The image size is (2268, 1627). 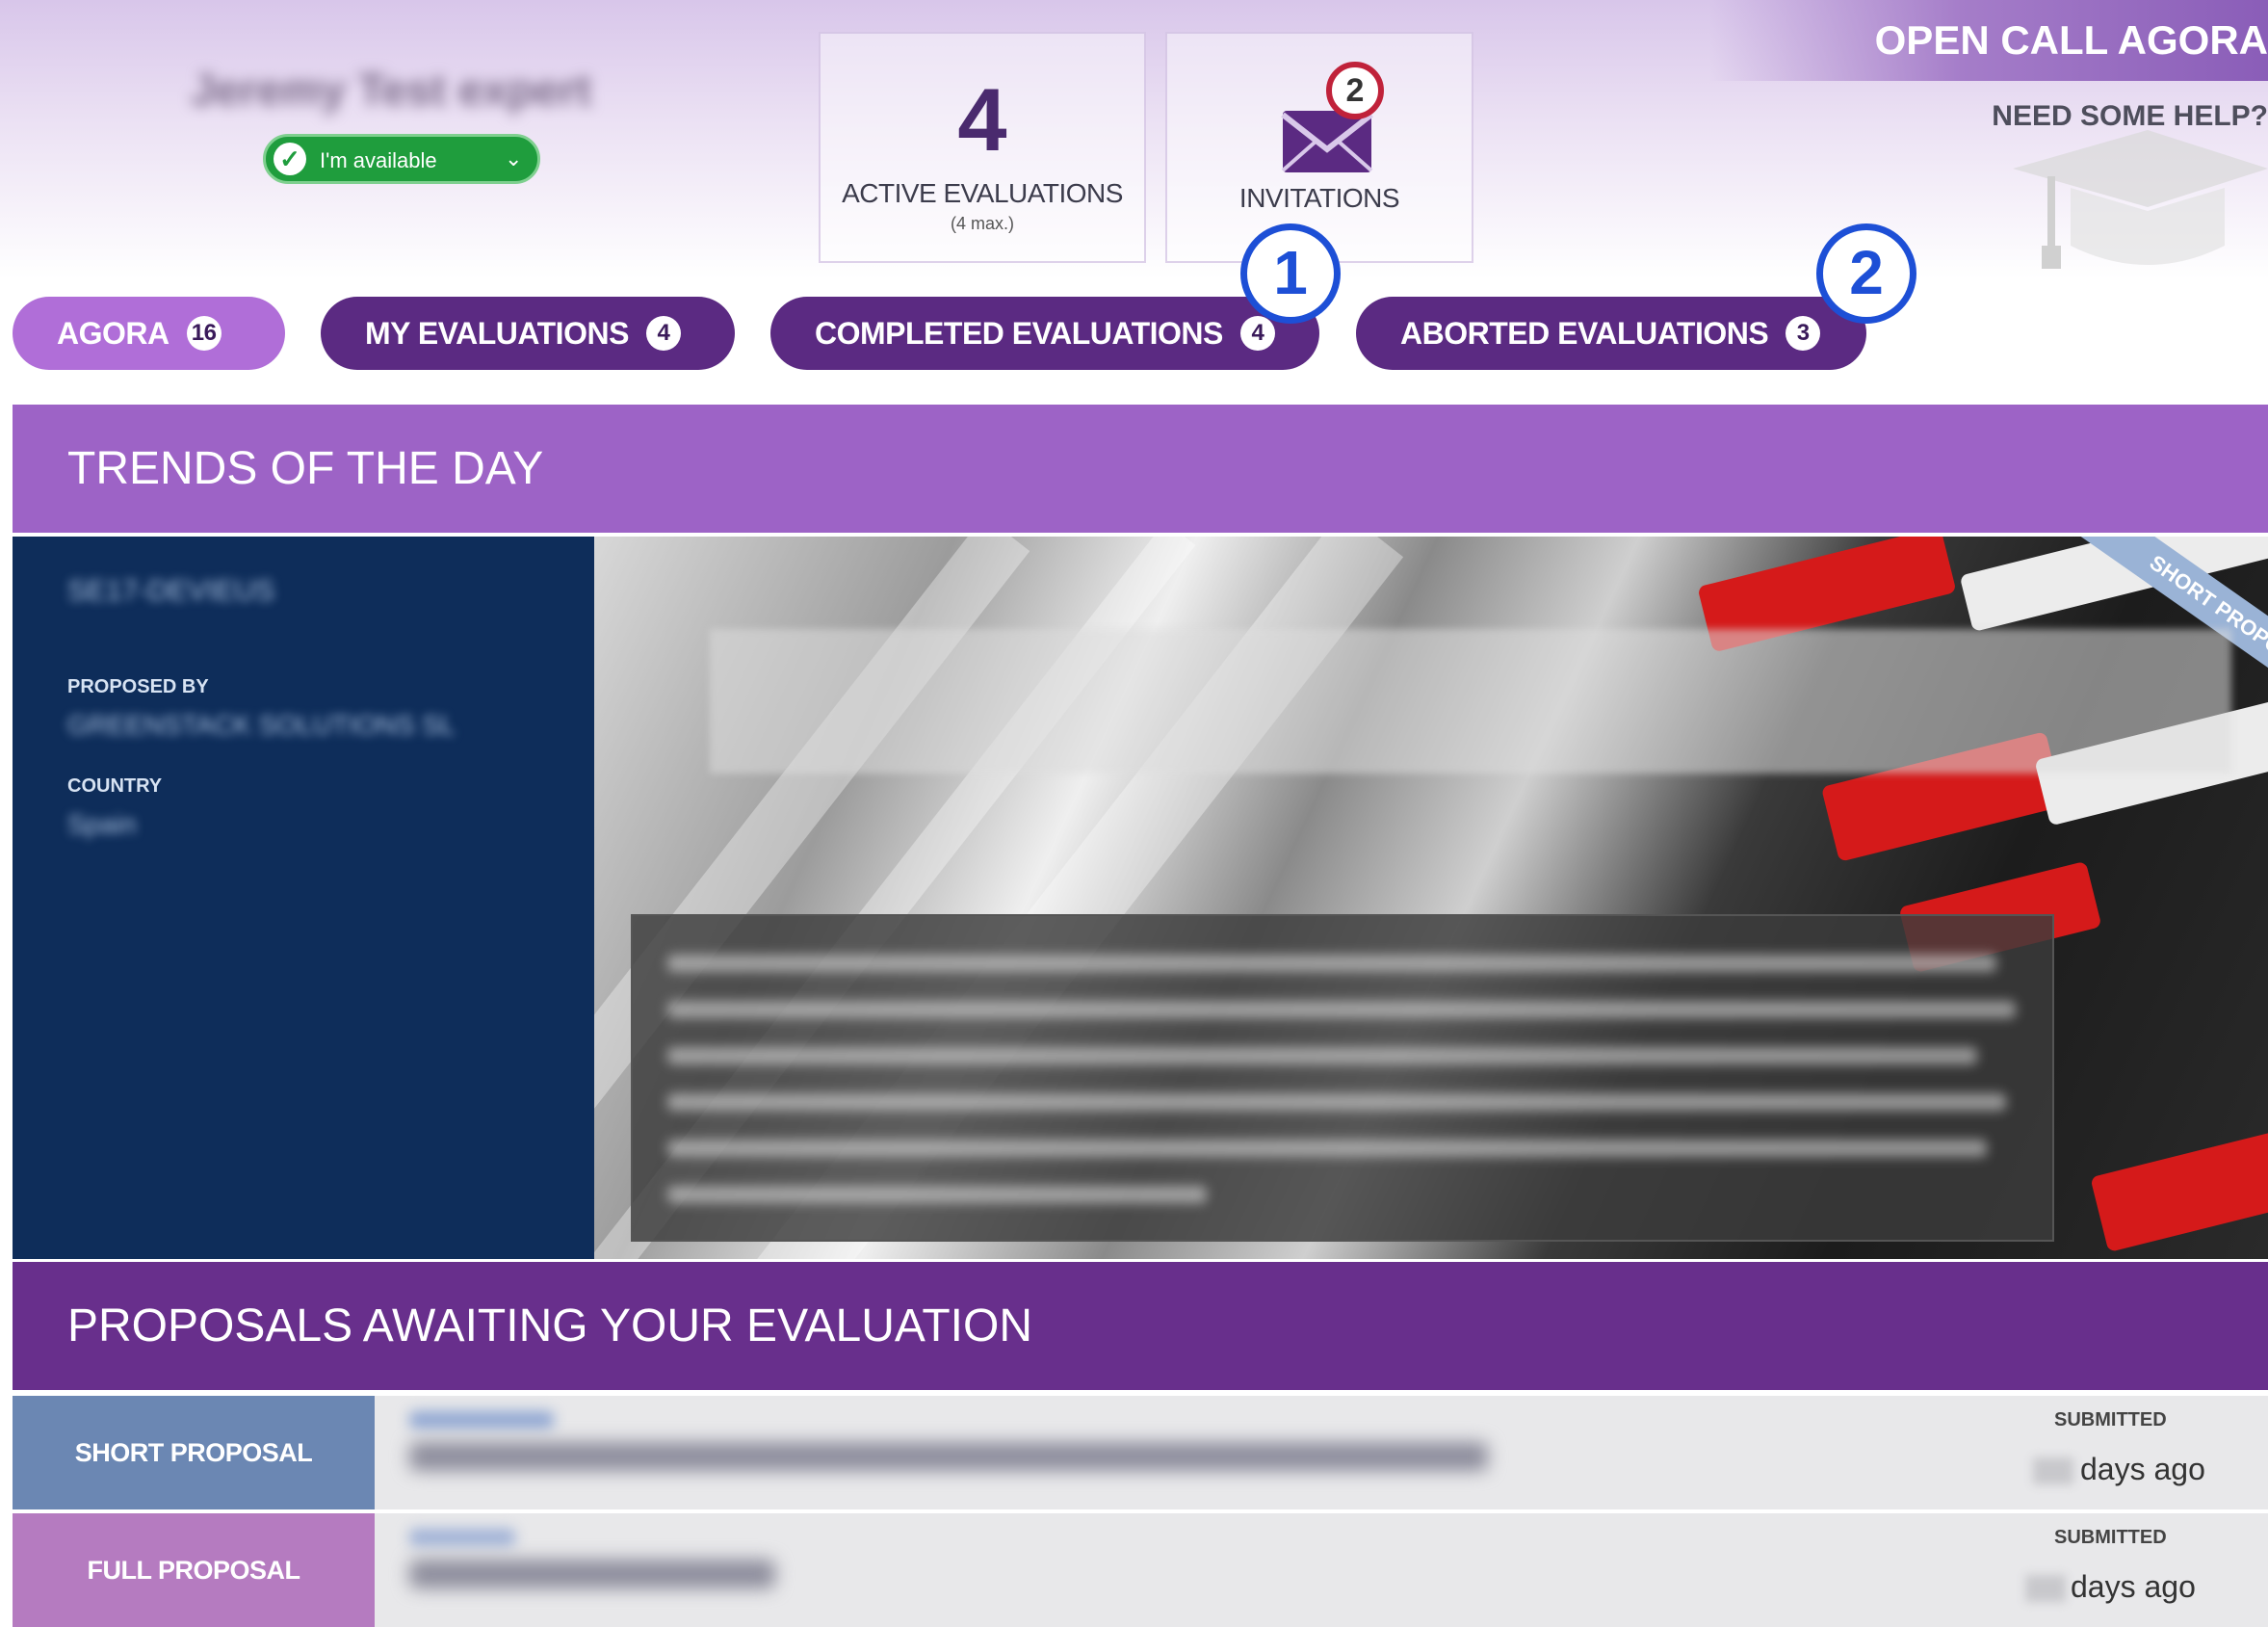 What do you see at coordinates (1866, 273) in the screenshot?
I see `callout-marker-2: 2` at bounding box center [1866, 273].